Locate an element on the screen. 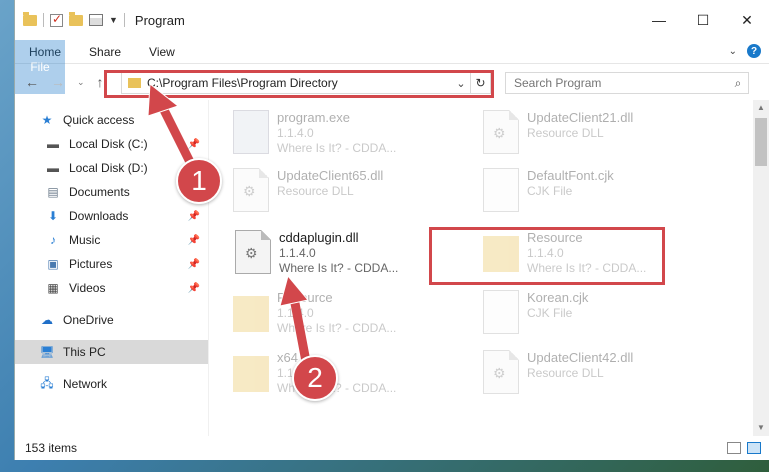 This screenshot has width=769, height=472. list-item: UpdateClient65.dll Resource DLL is located at coordinates (348, 195).